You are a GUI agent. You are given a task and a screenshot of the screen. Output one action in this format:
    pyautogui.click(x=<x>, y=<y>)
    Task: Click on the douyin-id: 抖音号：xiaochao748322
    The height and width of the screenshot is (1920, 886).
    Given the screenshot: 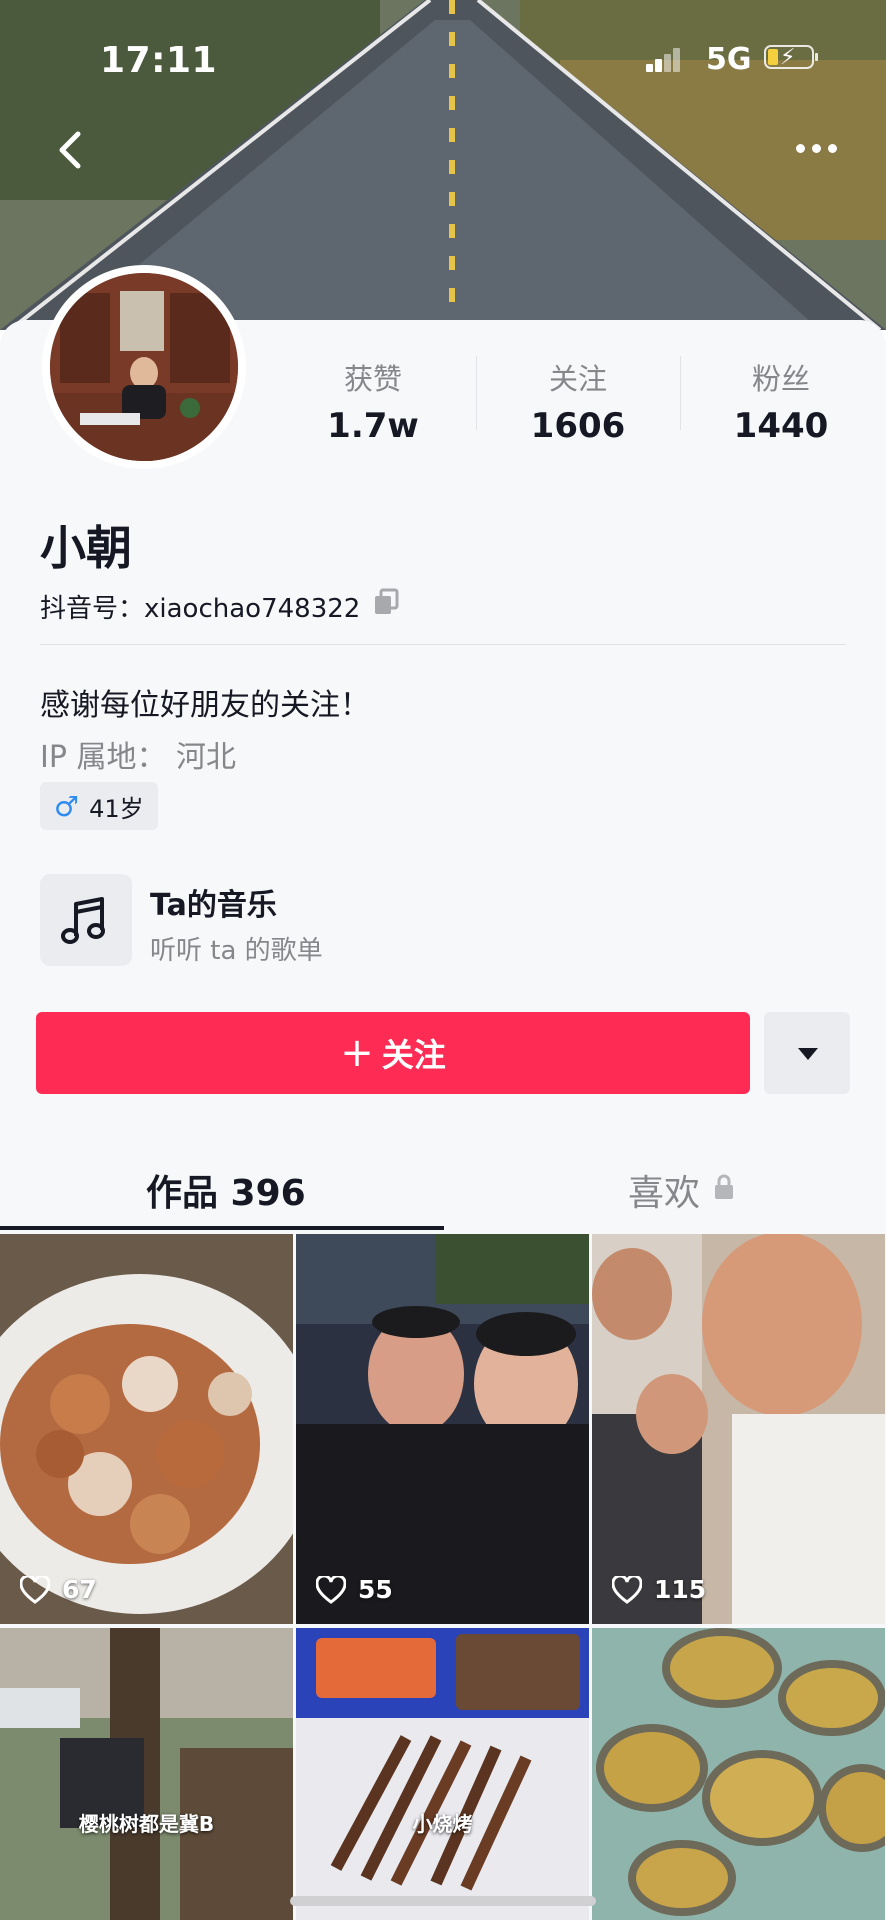 What is the action you would take?
    pyautogui.click(x=200, y=606)
    